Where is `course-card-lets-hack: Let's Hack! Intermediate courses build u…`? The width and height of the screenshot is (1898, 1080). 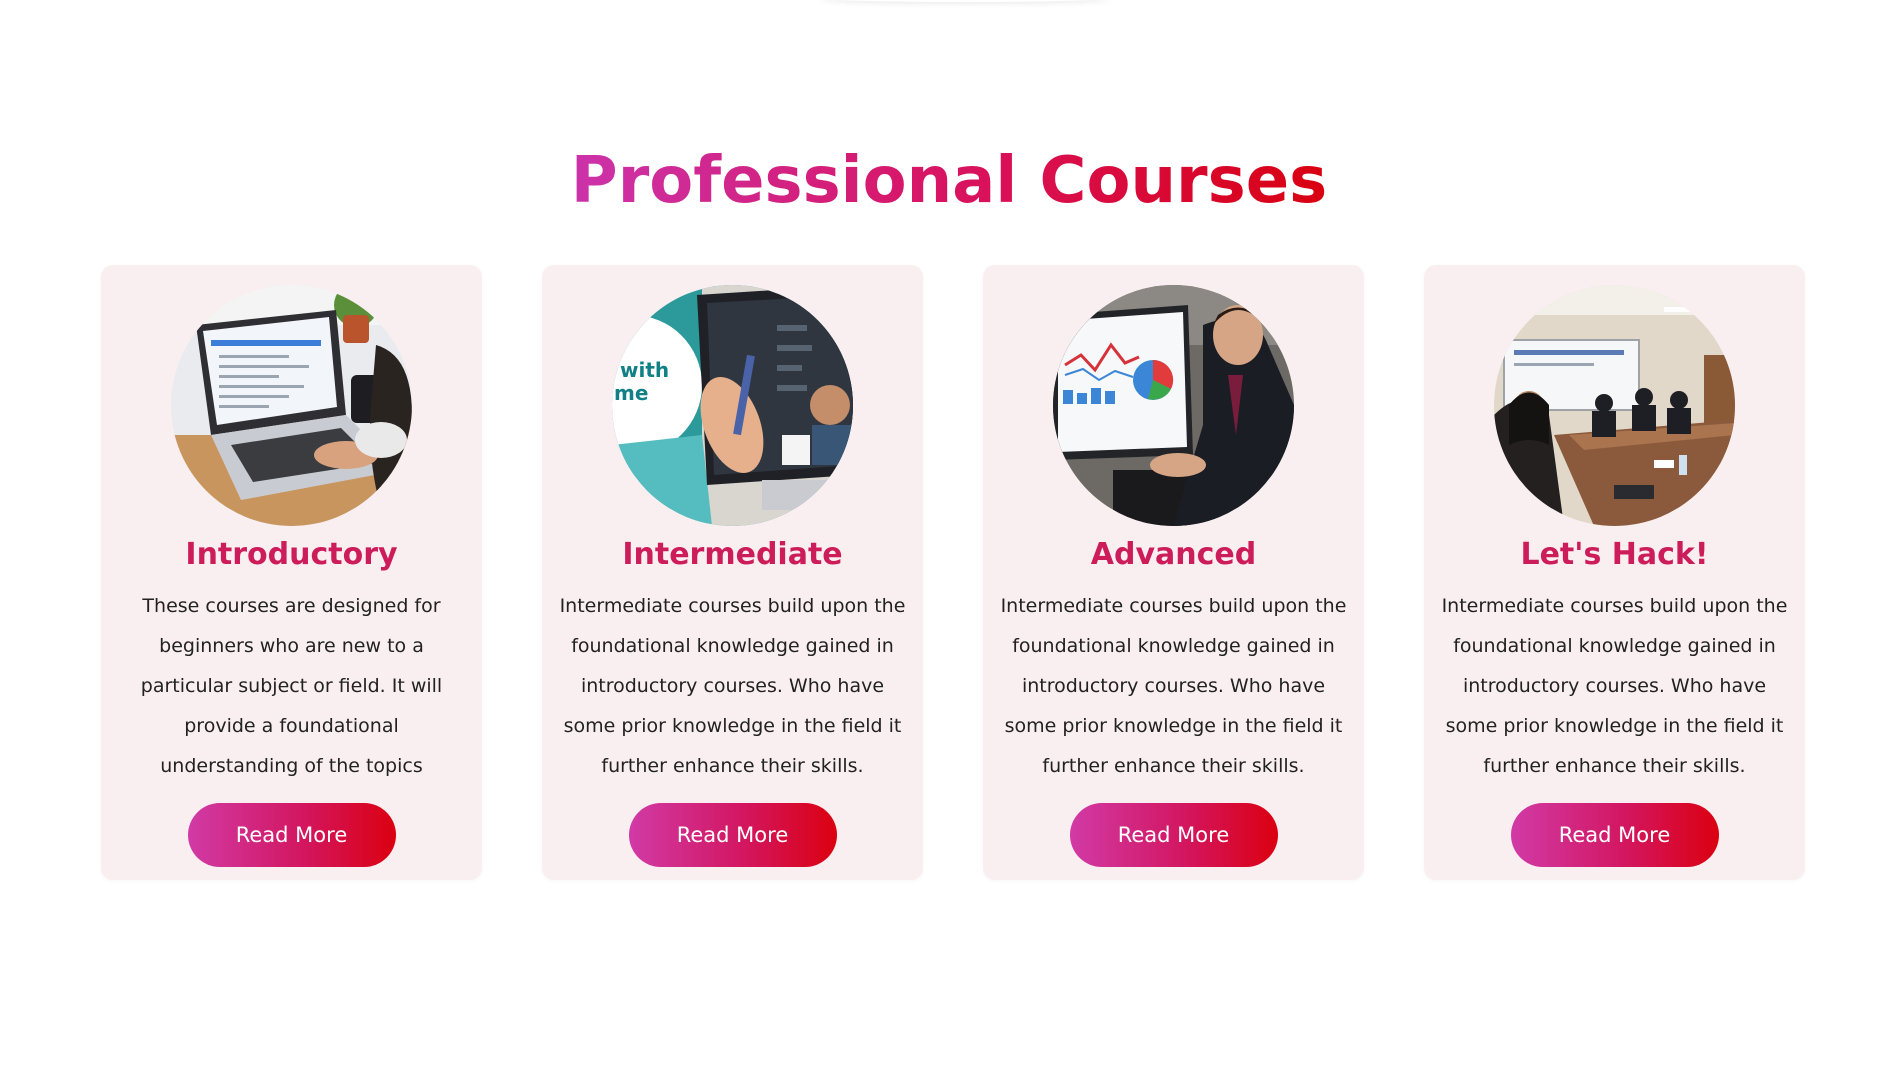 course-card-lets-hack: Let's Hack! Intermediate courses build u… is located at coordinates (1614, 572).